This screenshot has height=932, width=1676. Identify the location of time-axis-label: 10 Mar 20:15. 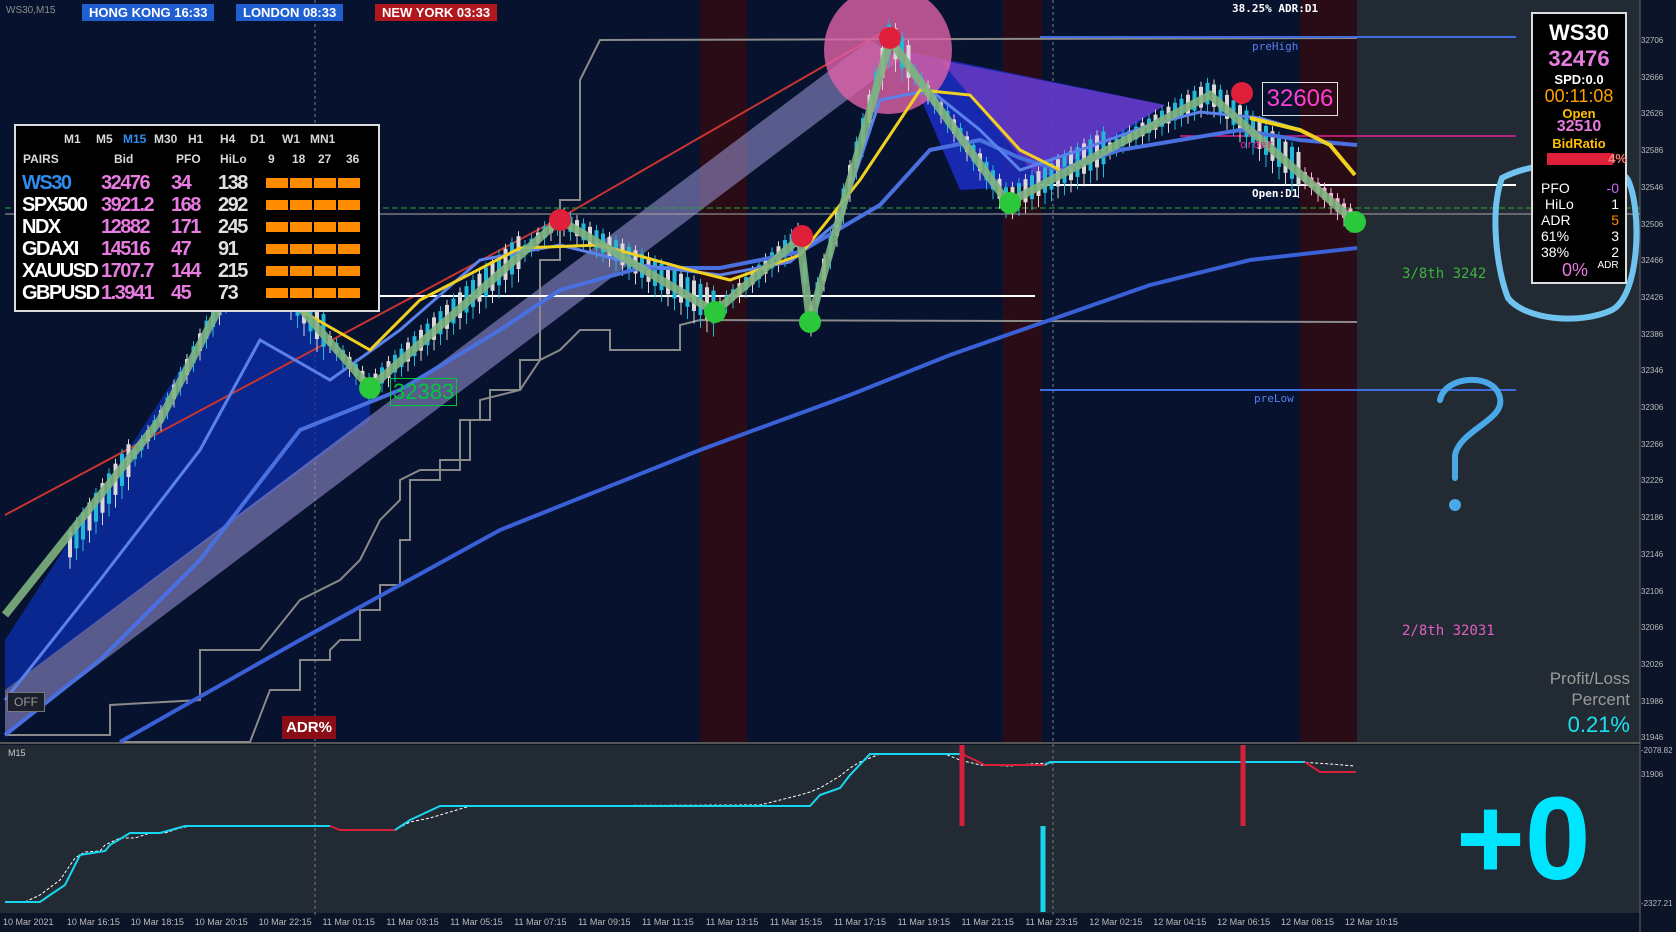
(221, 922).